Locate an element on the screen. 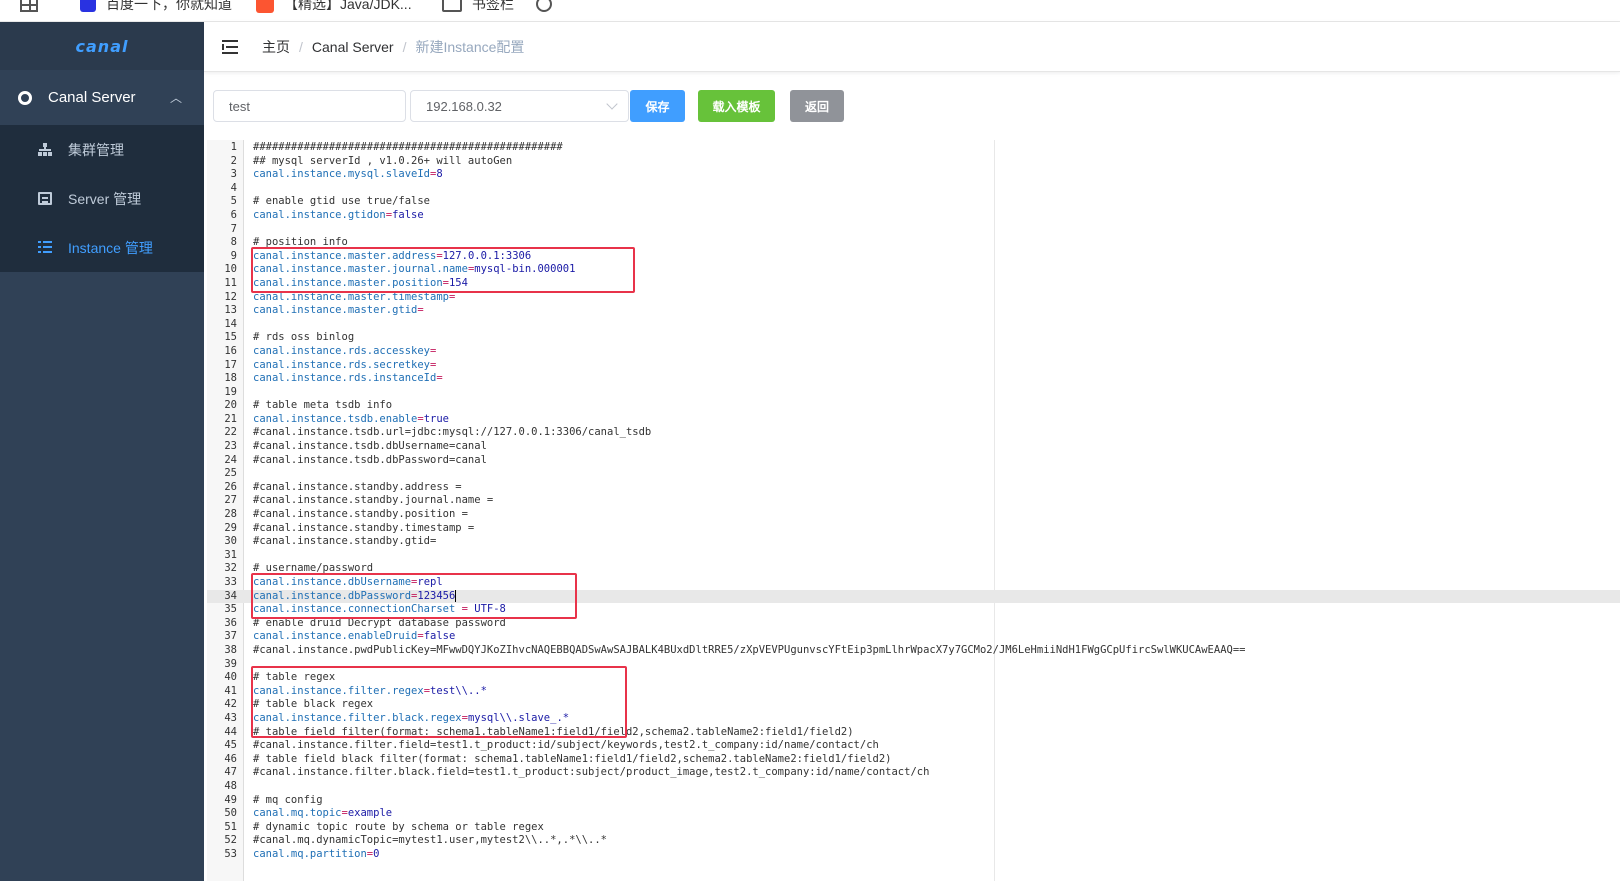  code-line: 21 canal.instance.tsdb.enable=true is located at coordinates (913, 420).